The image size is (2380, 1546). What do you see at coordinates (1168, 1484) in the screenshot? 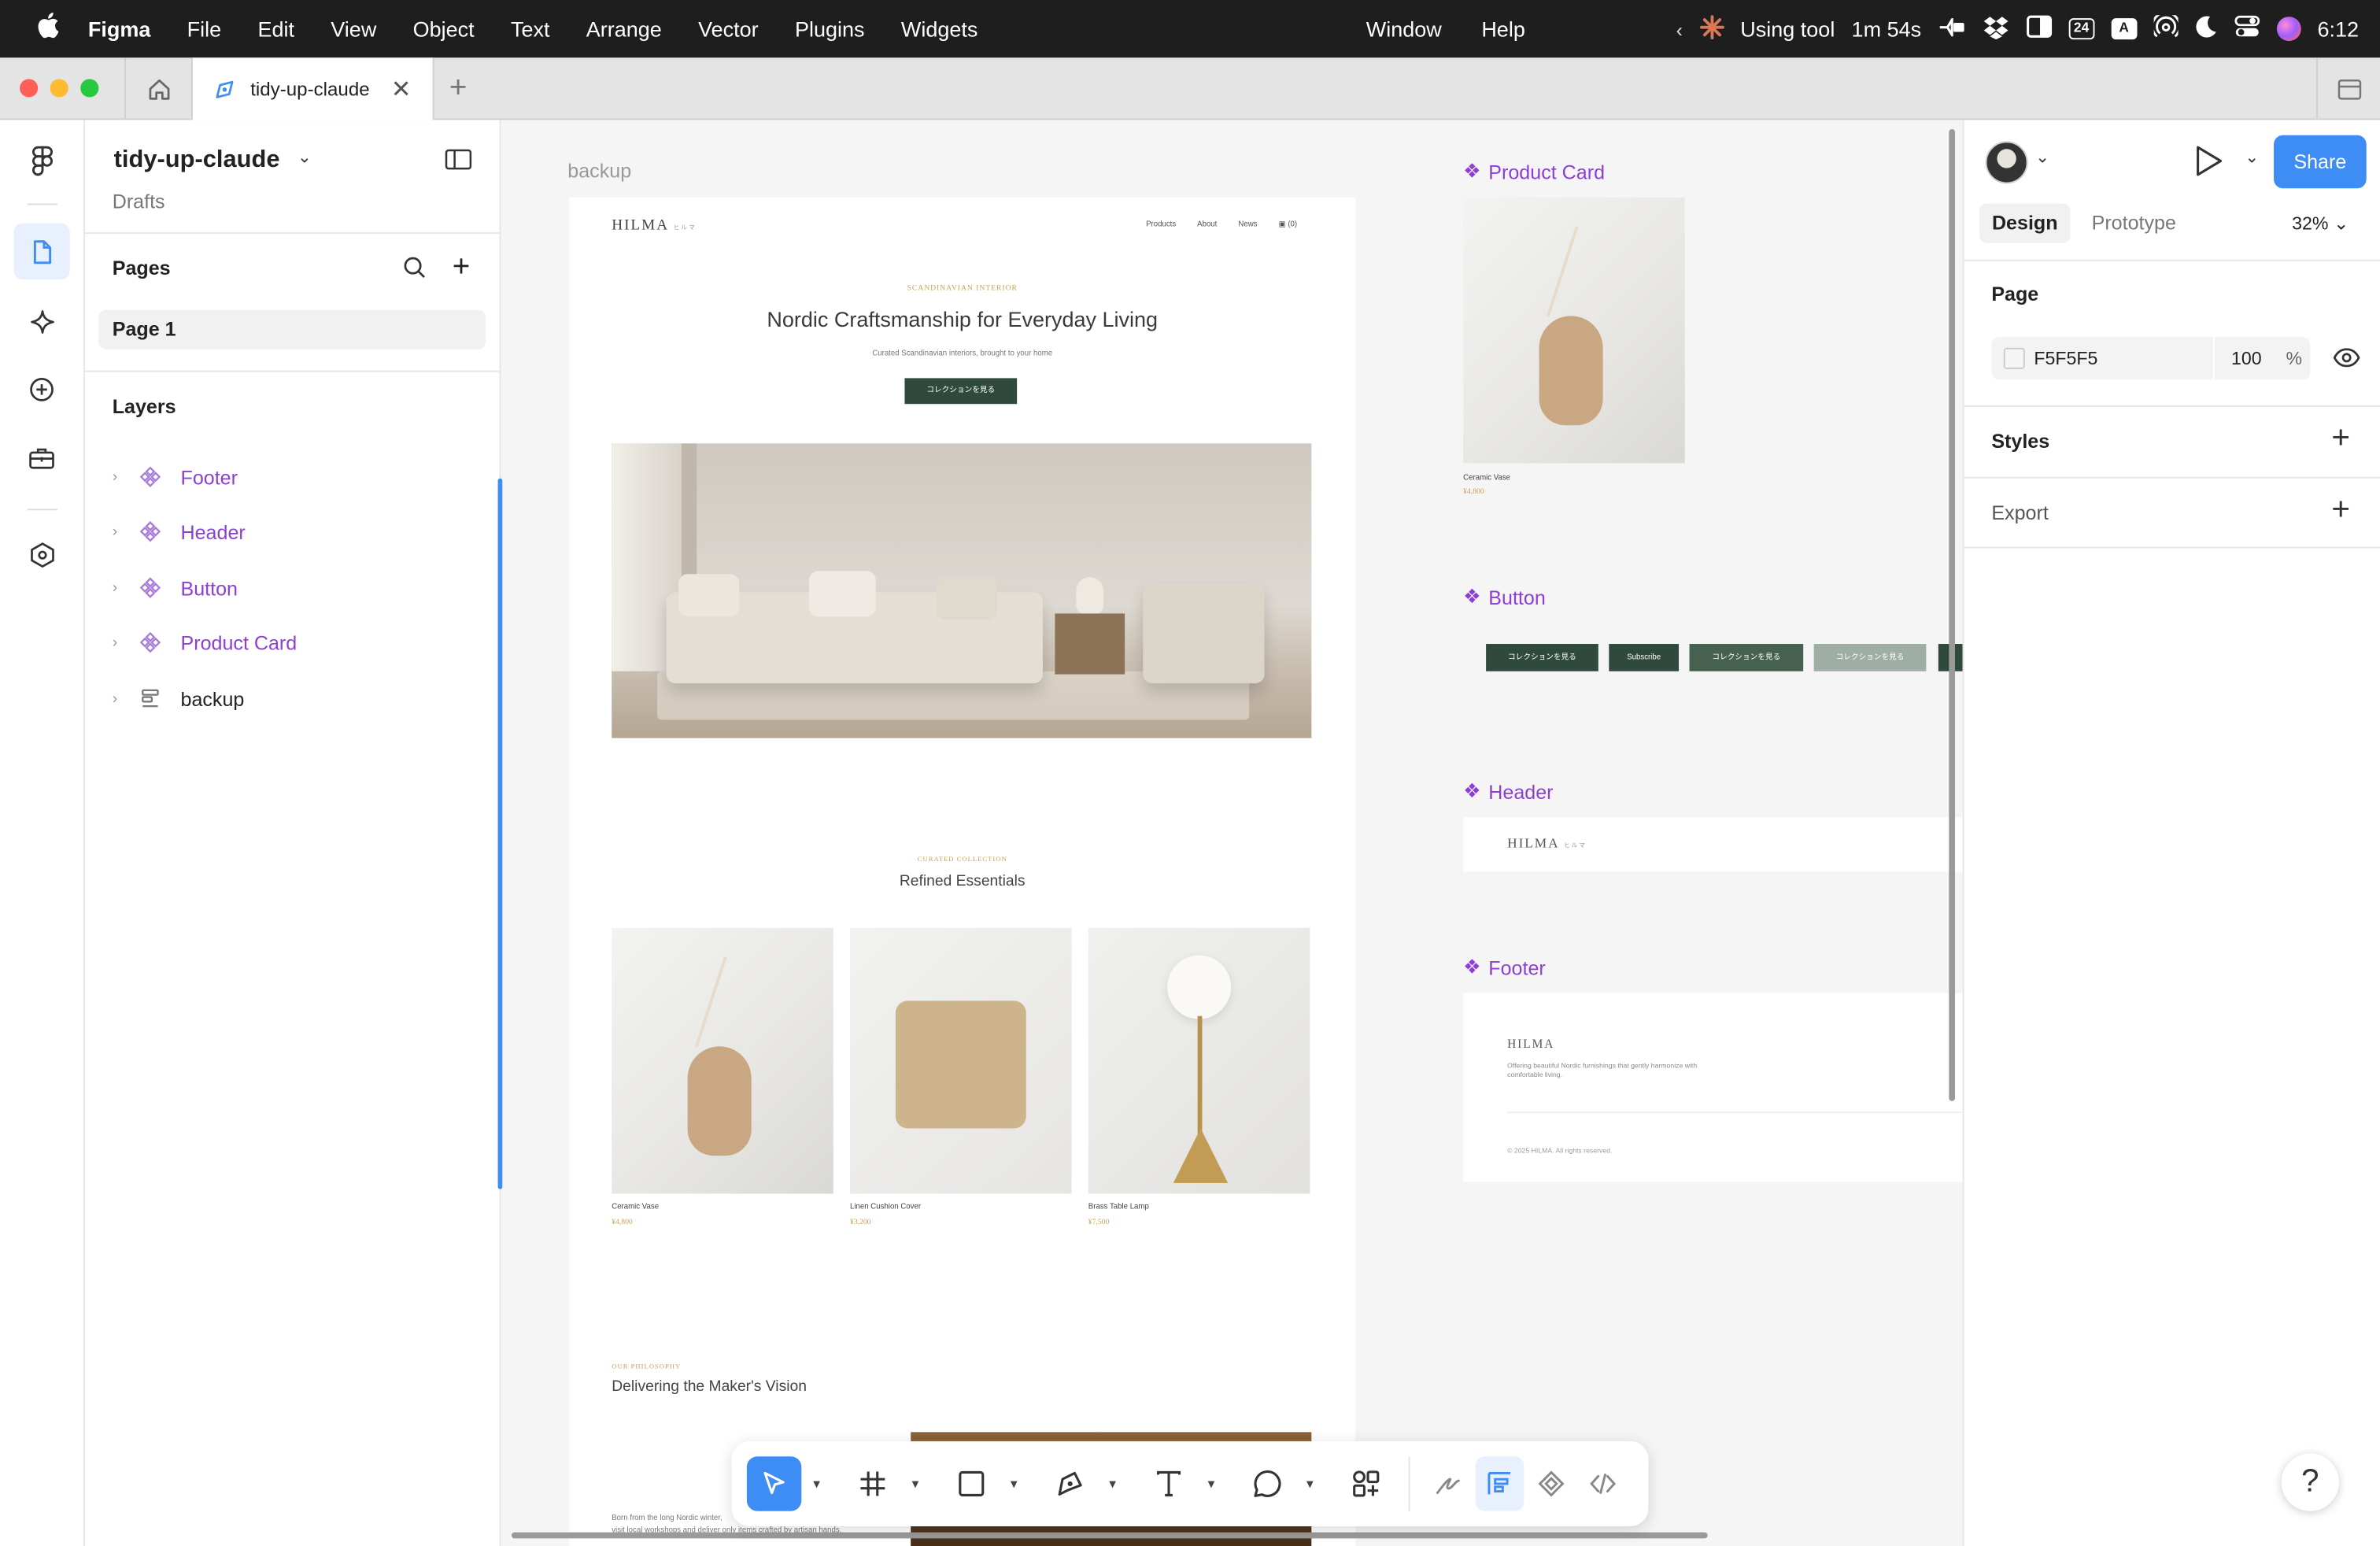
I see `text-tool` at bounding box center [1168, 1484].